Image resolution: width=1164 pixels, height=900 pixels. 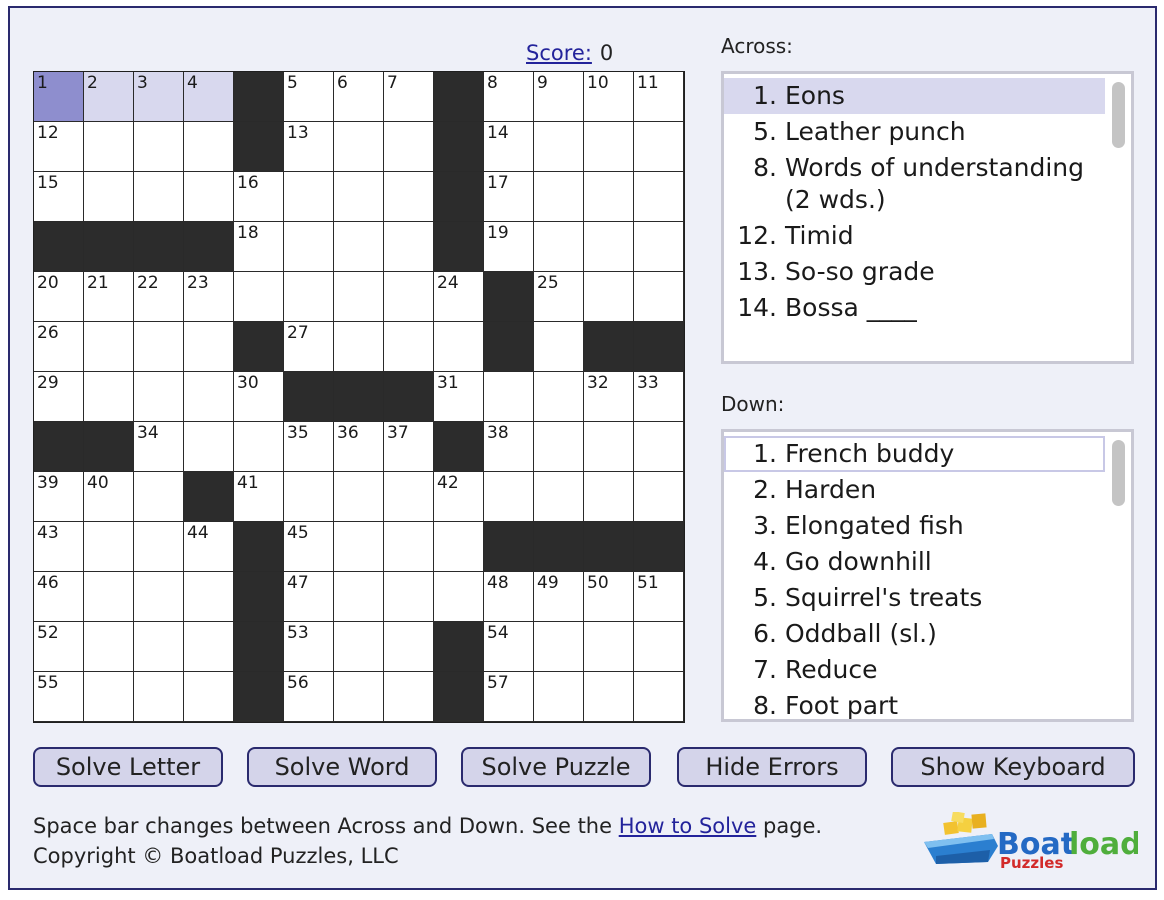 What do you see at coordinates (259, 197) in the screenshot?
I see `grid-cell: 16` at bounding box center [259, 197].